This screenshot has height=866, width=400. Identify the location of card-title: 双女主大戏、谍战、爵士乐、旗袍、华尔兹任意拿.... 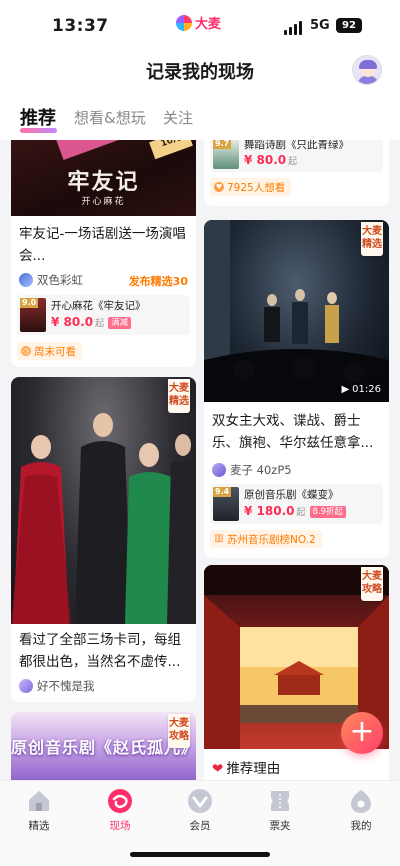
(296, 432).